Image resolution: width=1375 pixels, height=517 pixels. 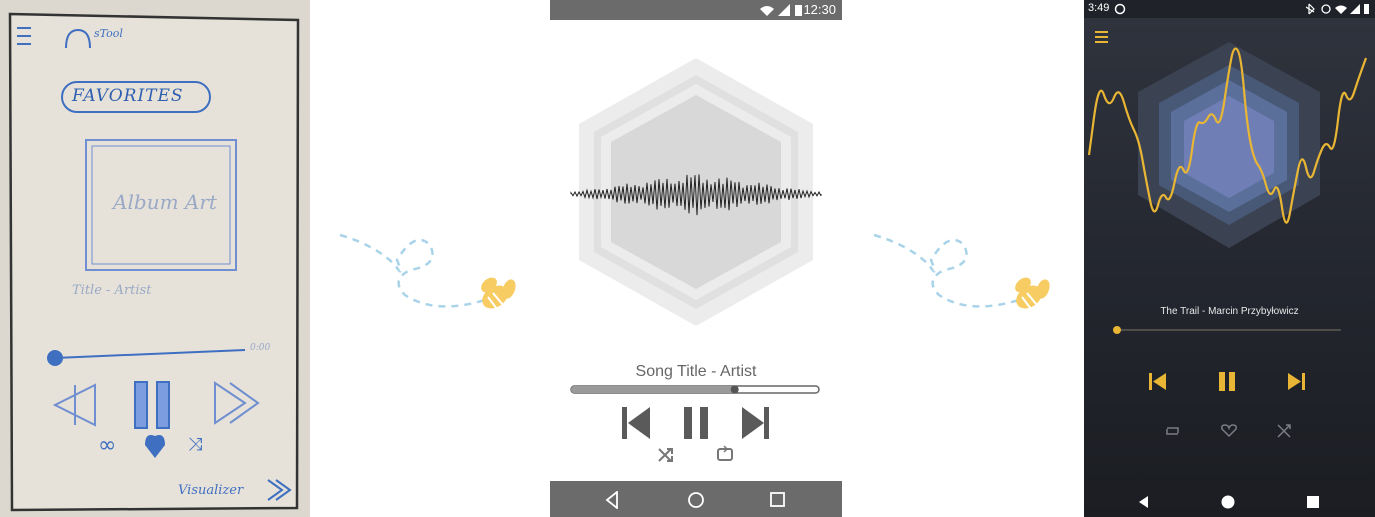 I want to click on dark-repeat-icon, so click(x=1172, y=431).